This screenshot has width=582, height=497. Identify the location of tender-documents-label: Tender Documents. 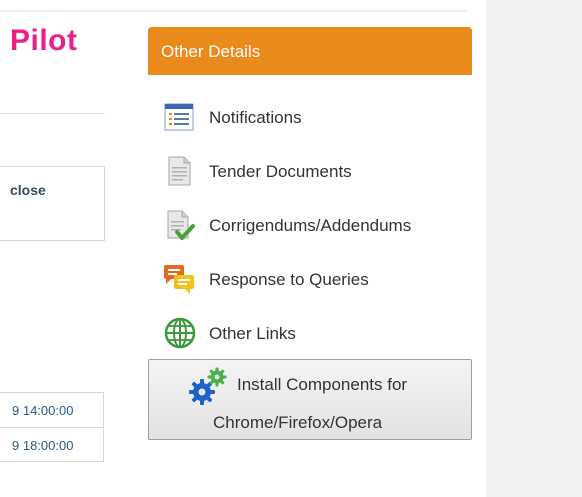
(280, 171).